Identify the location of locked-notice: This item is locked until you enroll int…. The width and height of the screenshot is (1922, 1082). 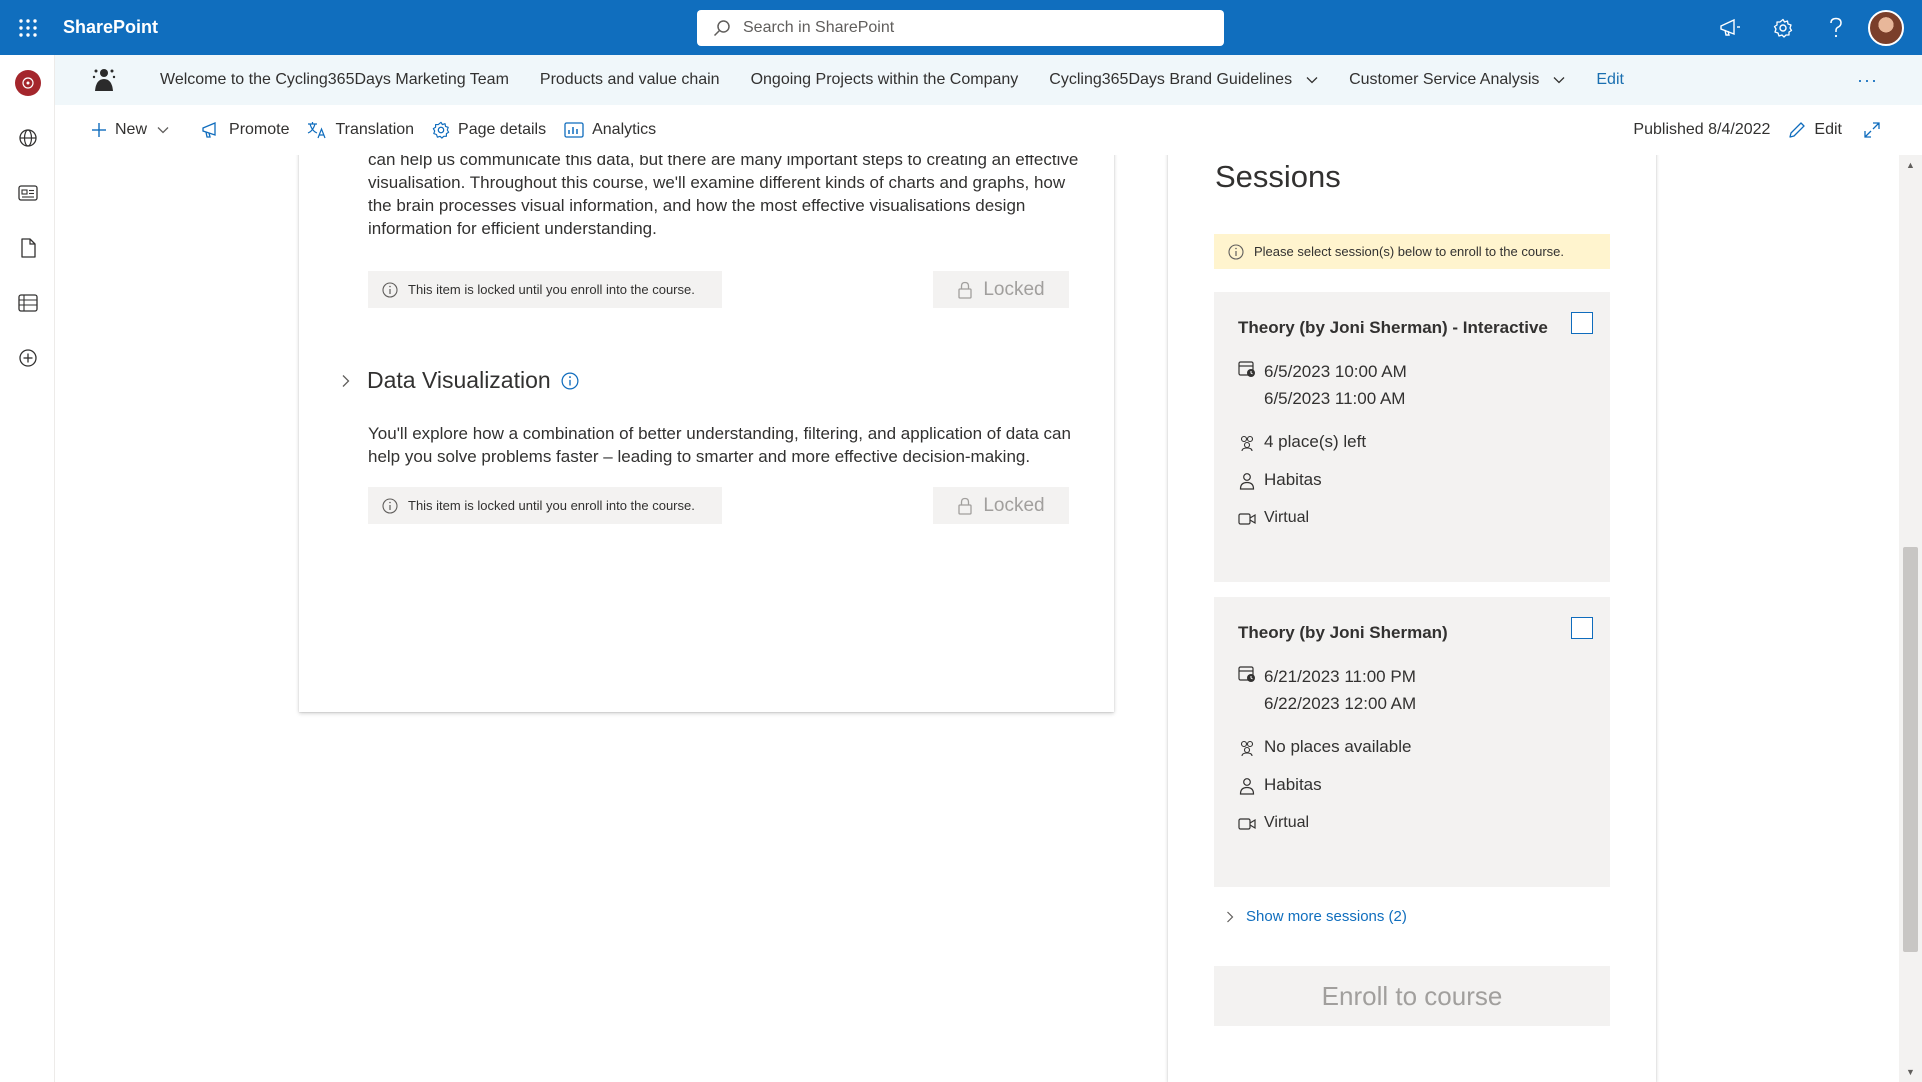
(545, 289).